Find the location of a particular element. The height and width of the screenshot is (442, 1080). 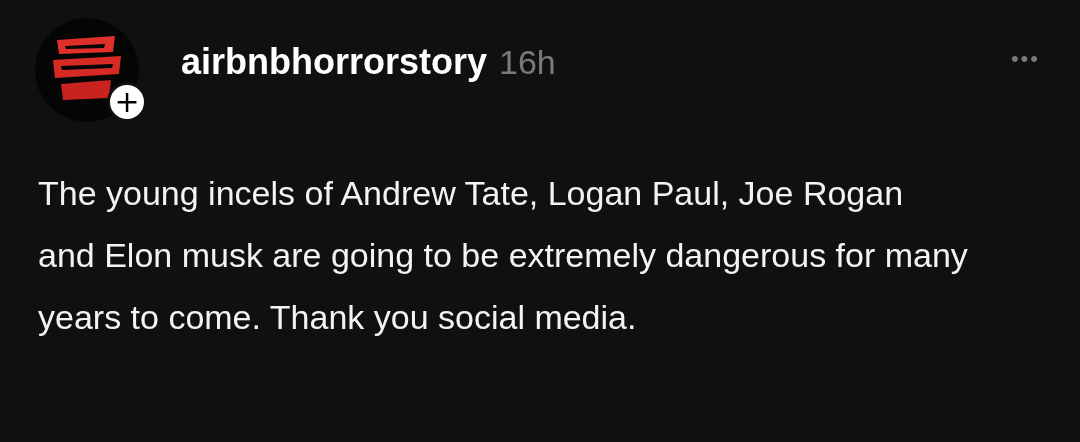

author-name: airbnbhorrorstory is located at coordinates (334, 62).